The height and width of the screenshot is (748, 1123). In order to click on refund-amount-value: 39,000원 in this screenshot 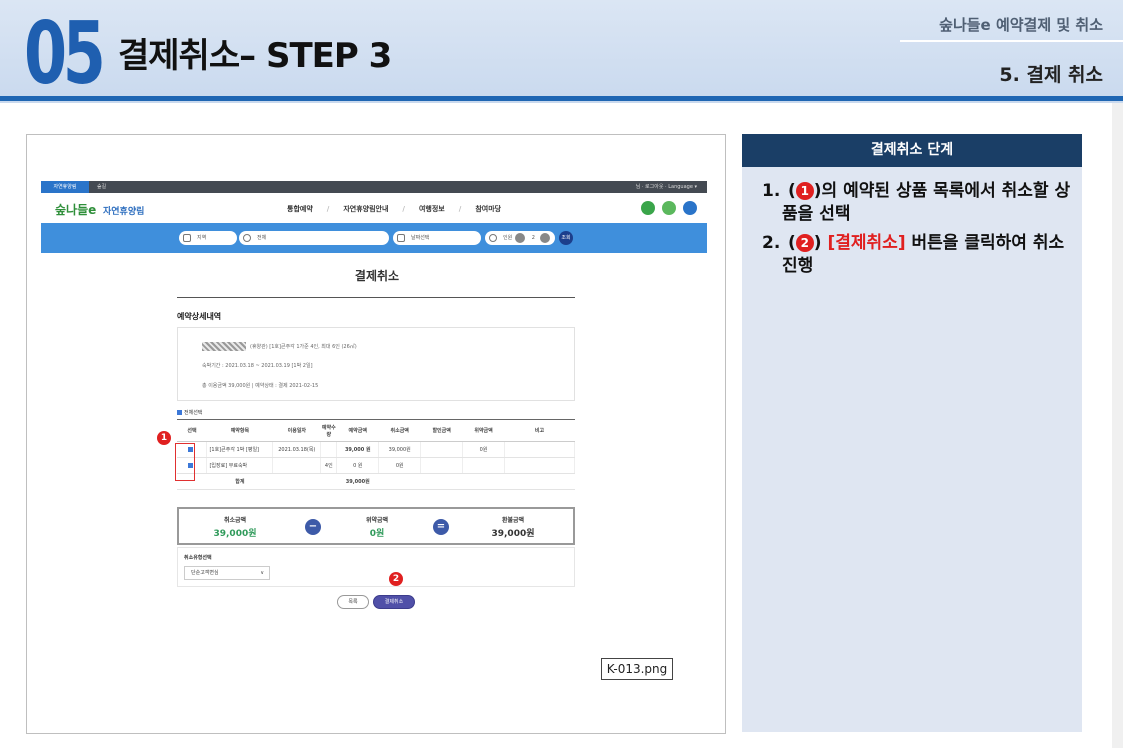, I will do `click(513, 534)`.